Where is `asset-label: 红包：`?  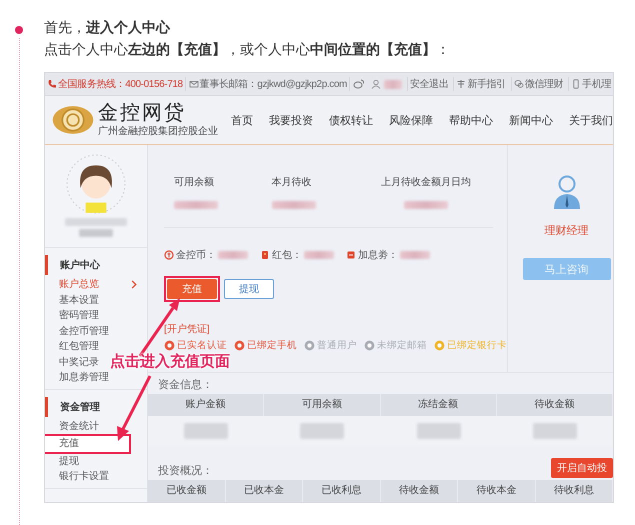 asset-label: 红包： is located at coordinates (287, 255).